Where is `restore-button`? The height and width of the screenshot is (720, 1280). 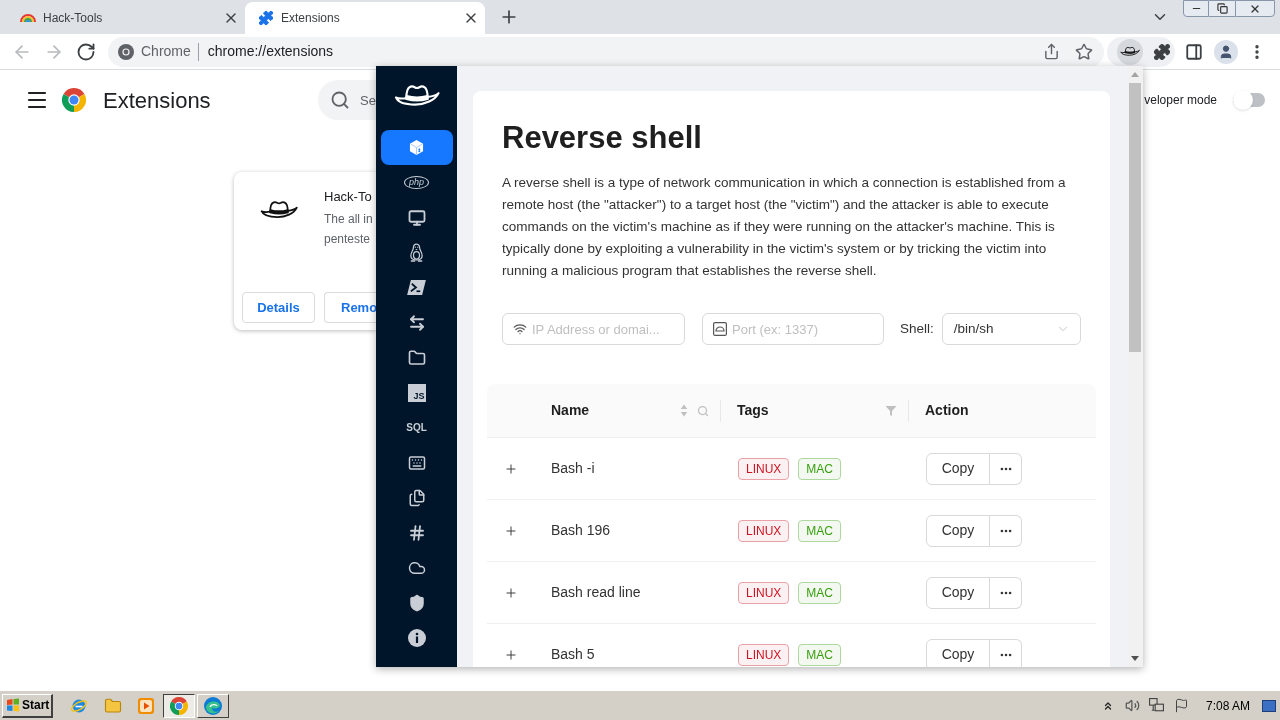
restore-button is located at coordinates (1222, 8).